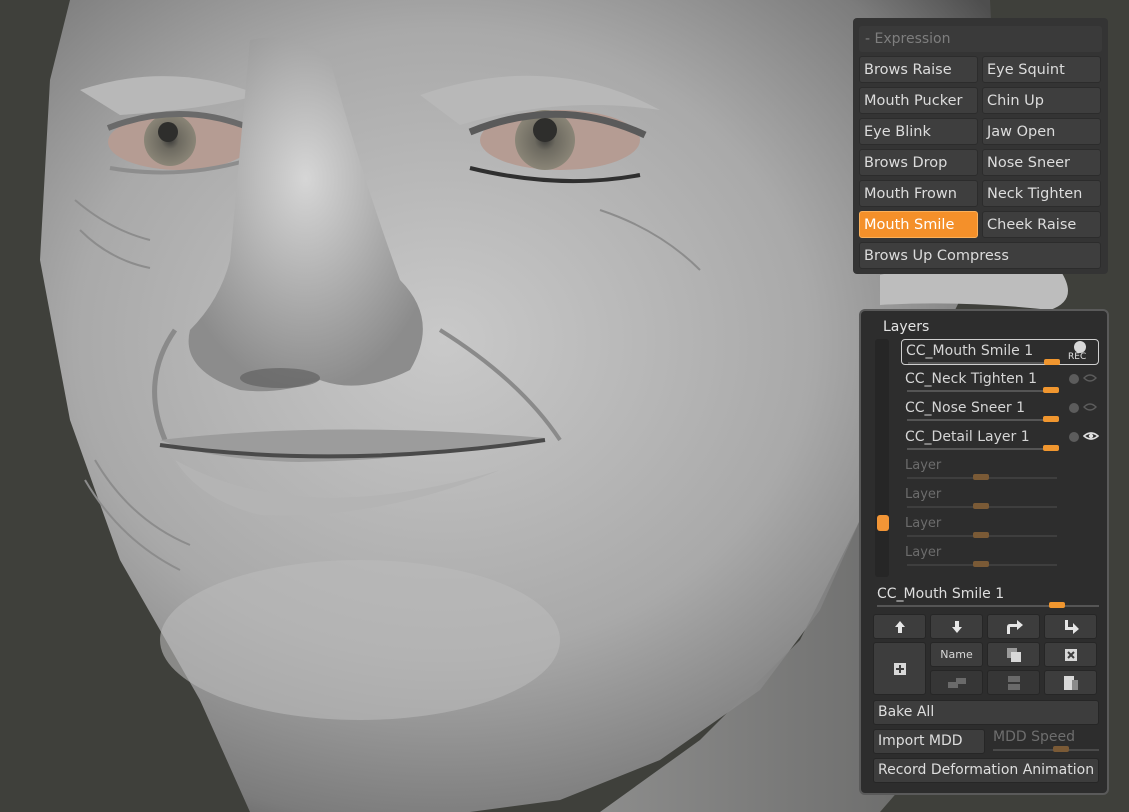  What do you see at coordinates (1041, 193) in the screenshot?
I see `expr-neck-tighten-button: Neck Tighten` at bounding box center [1041, 193].